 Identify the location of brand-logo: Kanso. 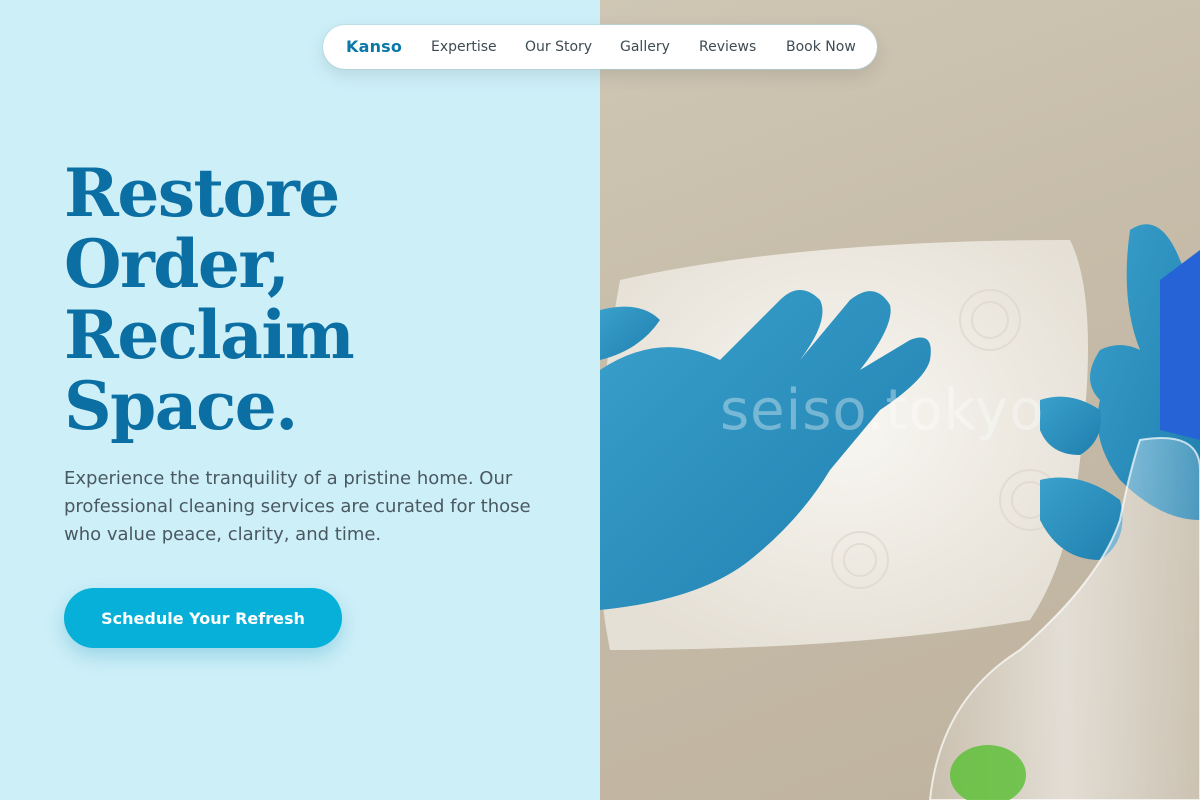
(374, 46).